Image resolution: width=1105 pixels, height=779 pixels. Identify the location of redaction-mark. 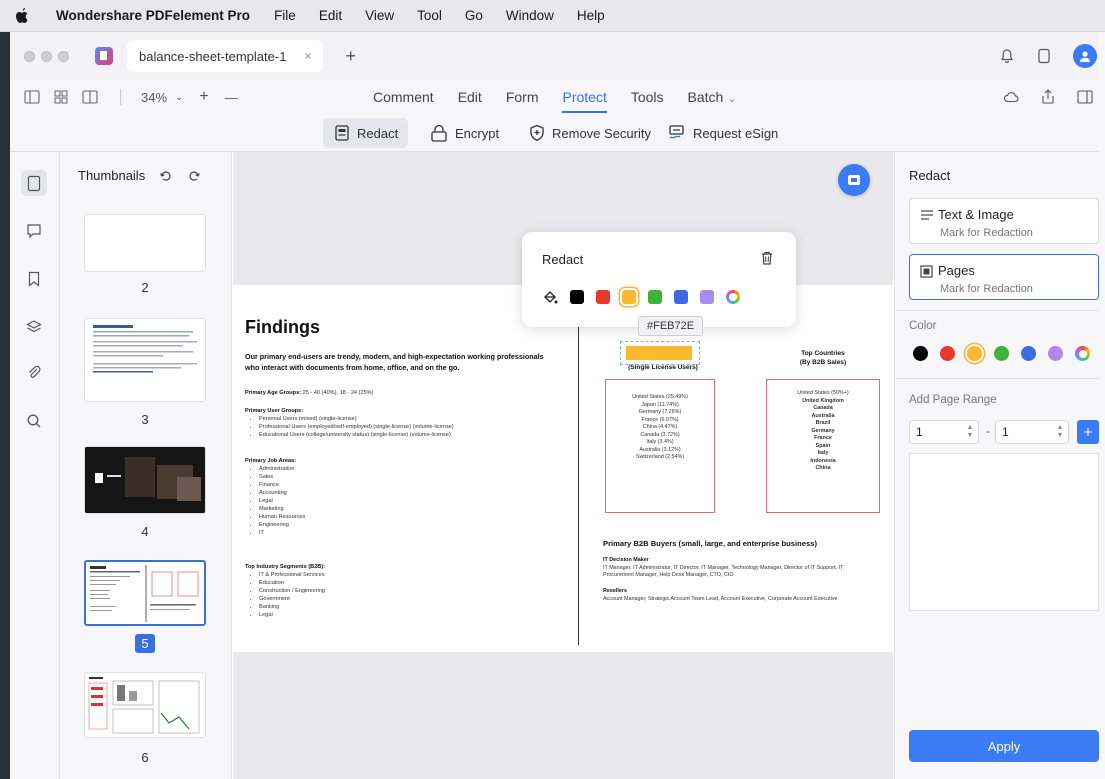
(659, 353).